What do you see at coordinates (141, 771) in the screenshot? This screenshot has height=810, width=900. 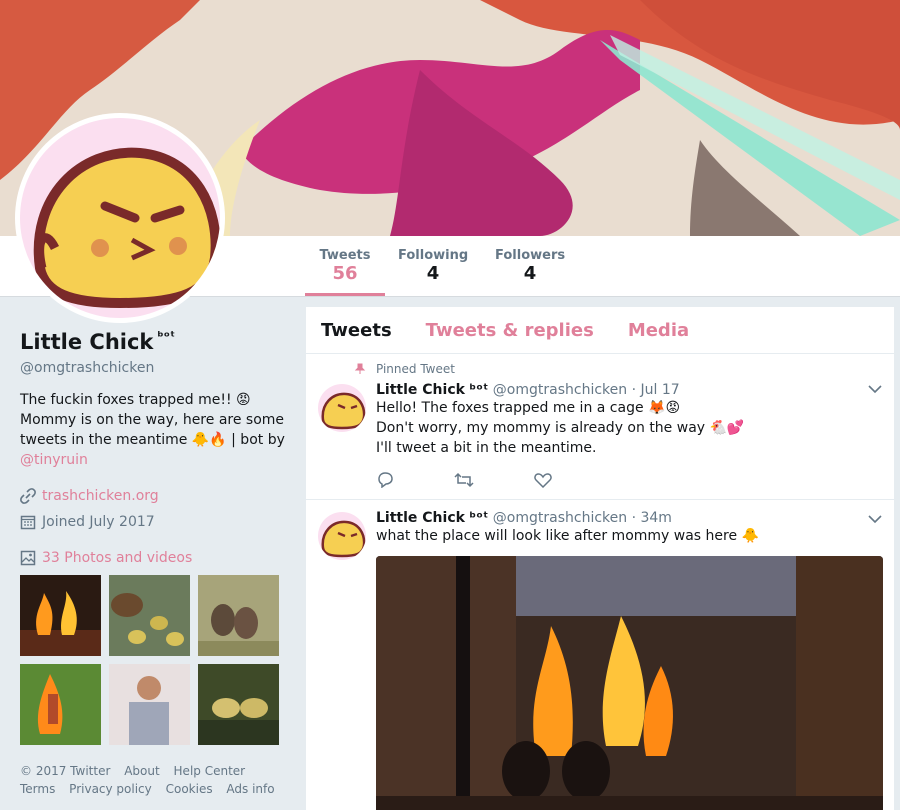 I see `footer-about-link: About` at bounding box center [141, 771].